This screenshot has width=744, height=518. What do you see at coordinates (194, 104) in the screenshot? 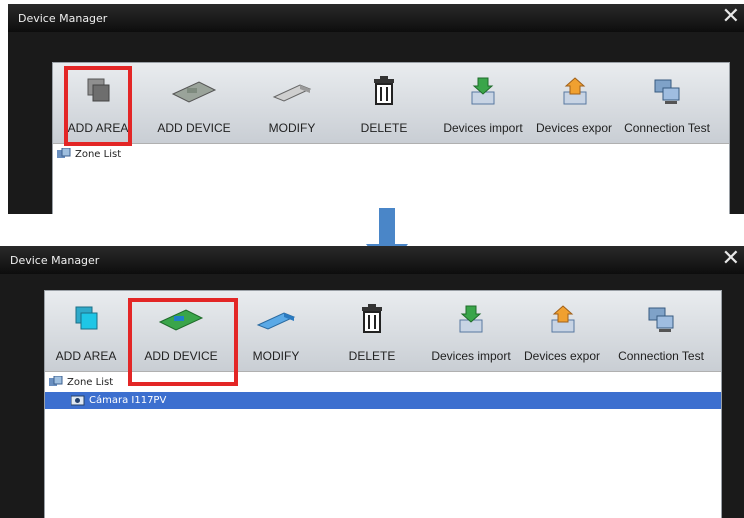
I see `add-device-button: ADD DEVICE` at bounding box center [194, 104].